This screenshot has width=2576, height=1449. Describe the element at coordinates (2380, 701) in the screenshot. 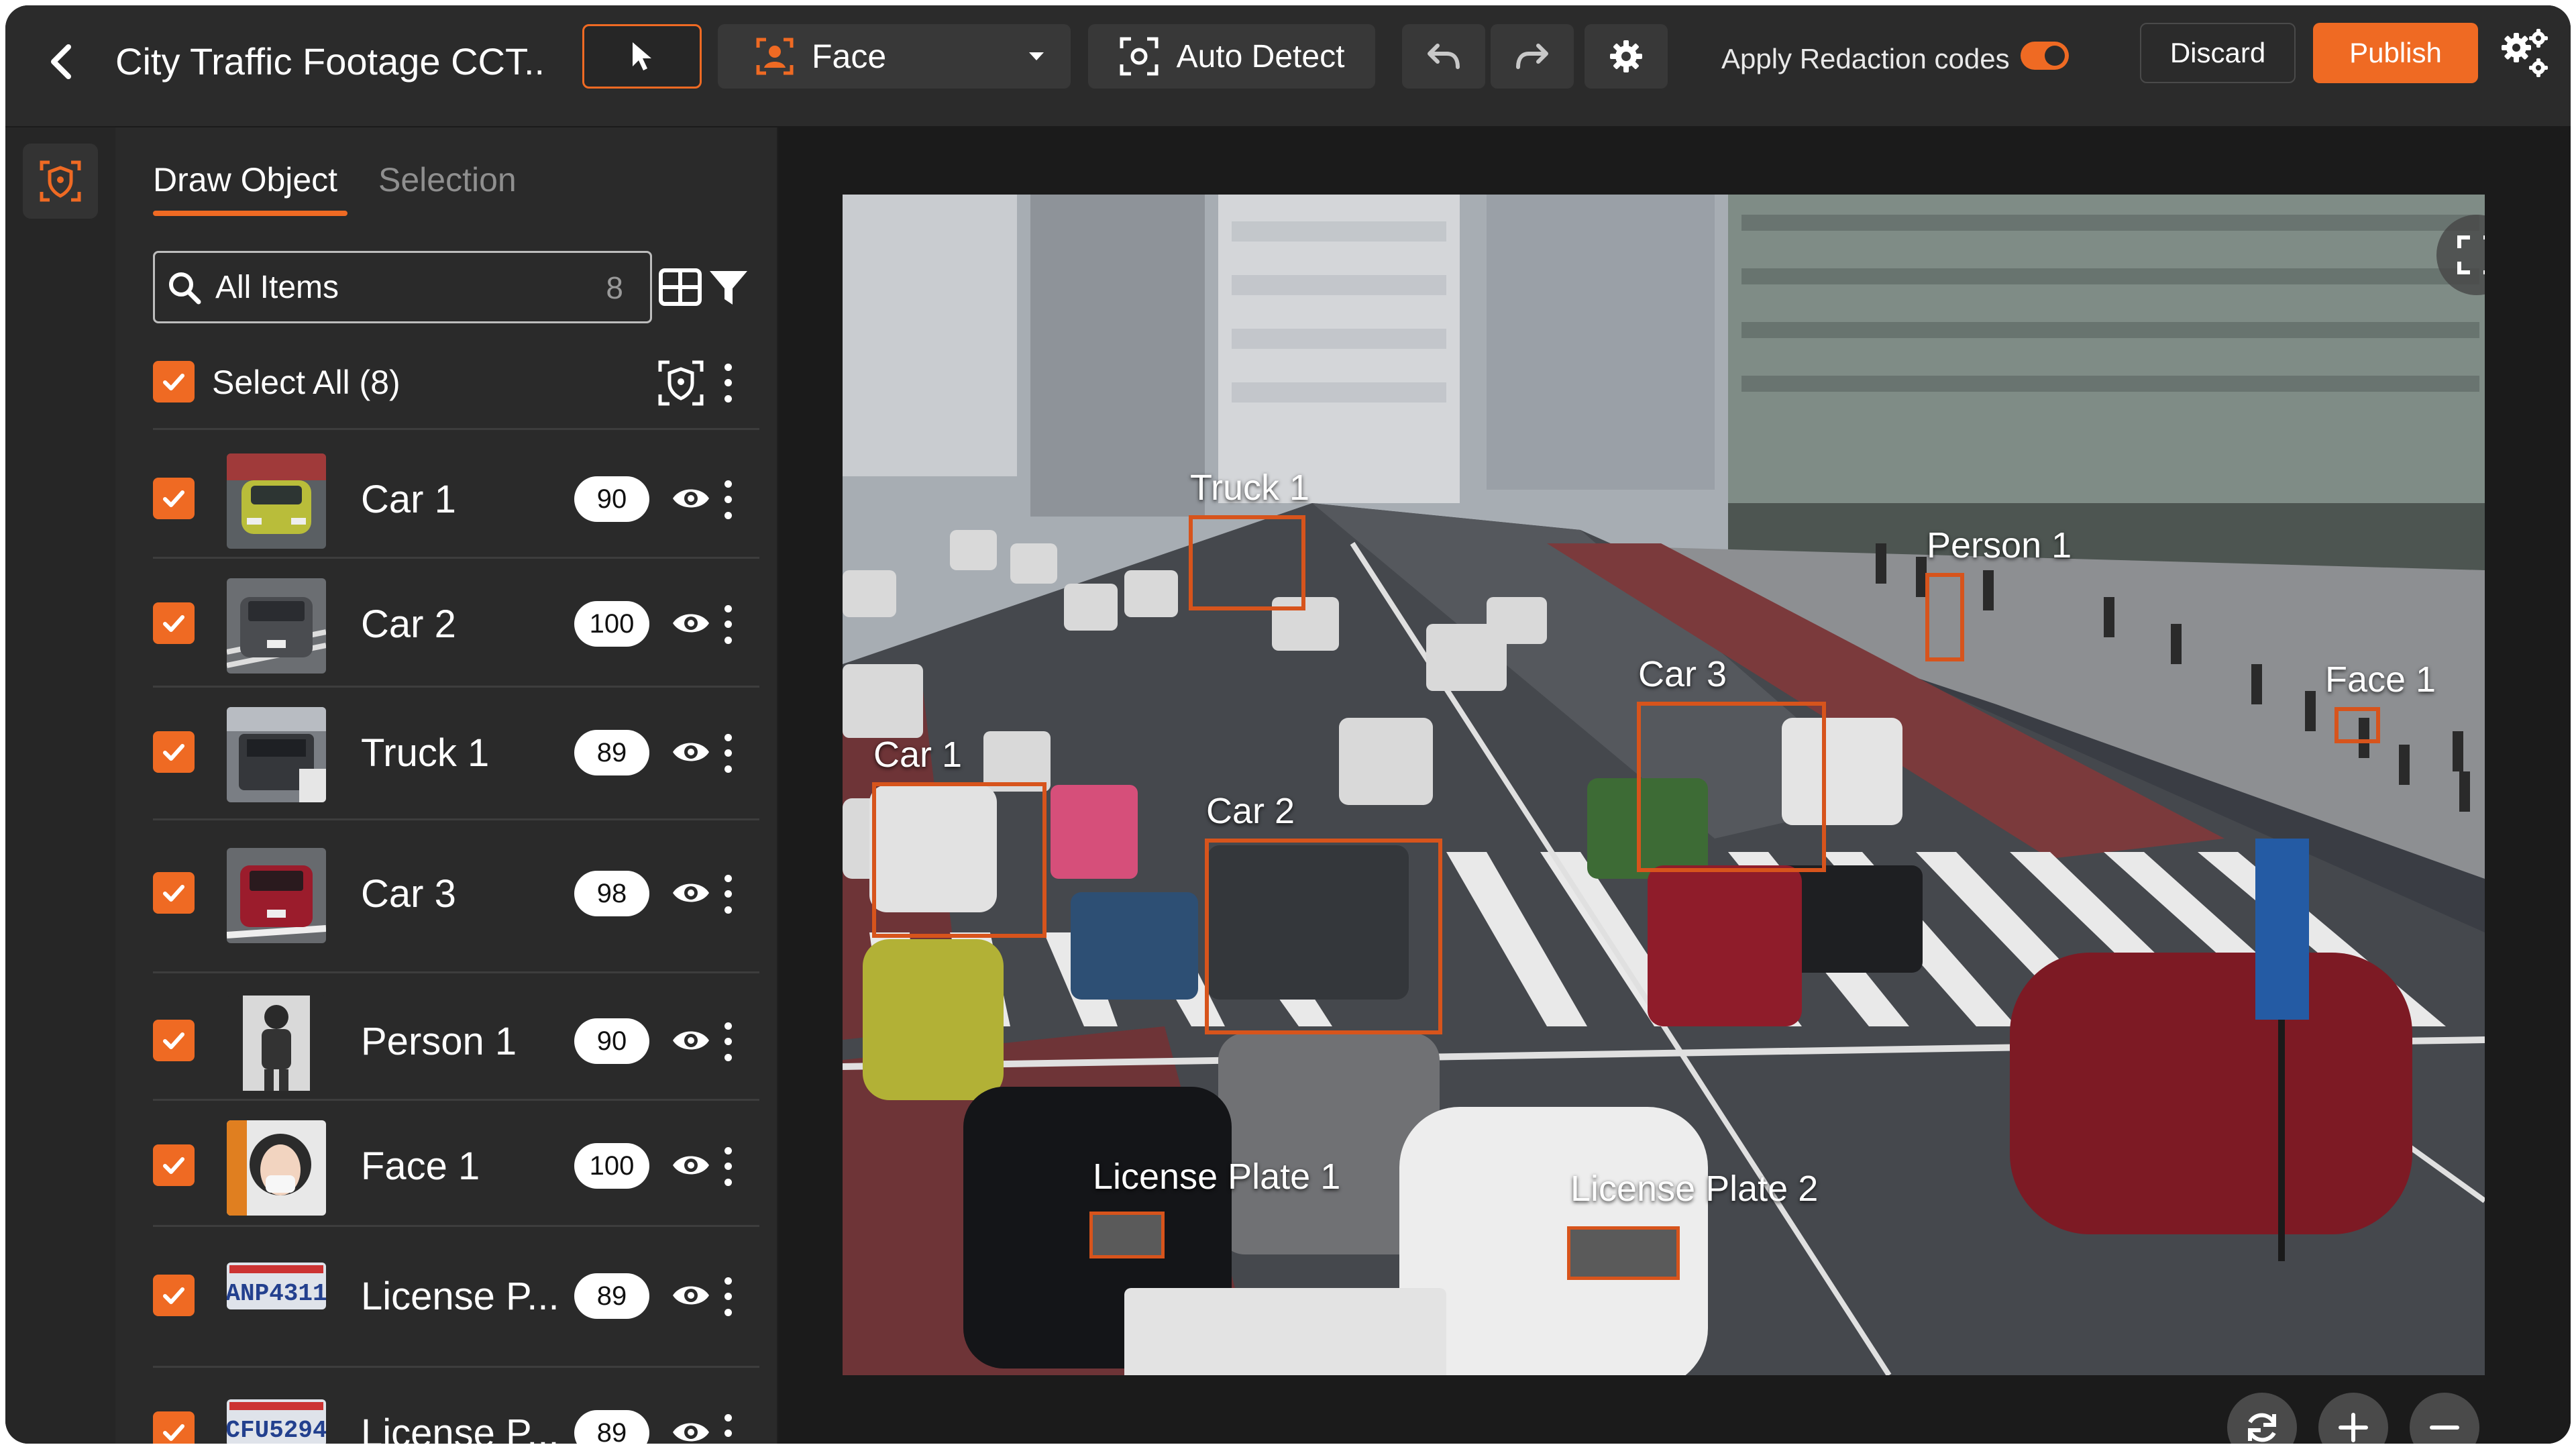

I see `bbox-face-1: Face 1` at that location.